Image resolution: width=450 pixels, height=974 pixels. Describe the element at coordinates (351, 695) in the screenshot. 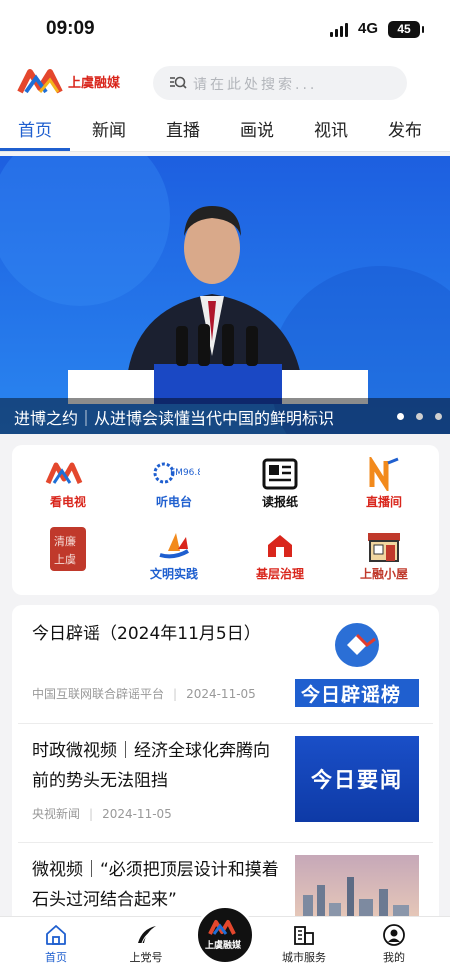

I see `thumb-text: 今日辟谣榜` at that location.